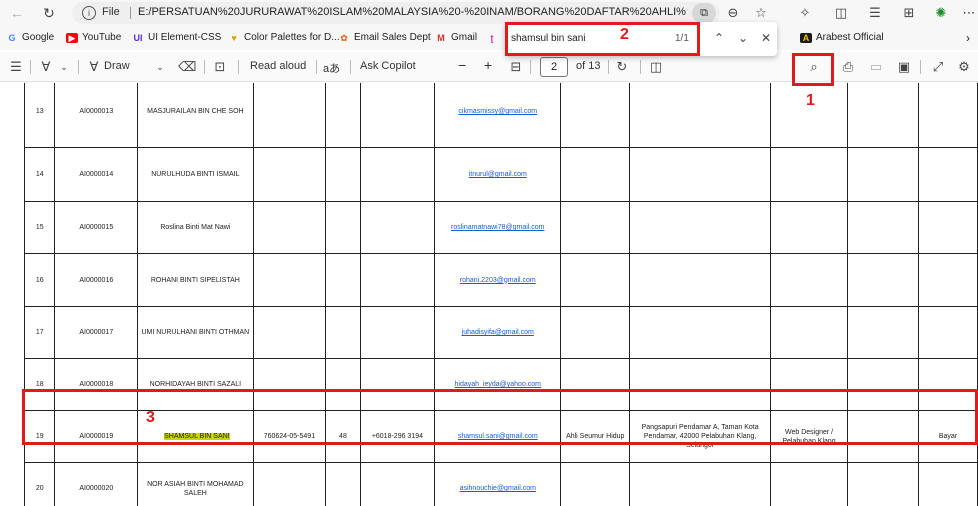 This screenshot has height=506, width=978. I want to click on draw-dropdown-icon: ⌄, so click(160, 67).